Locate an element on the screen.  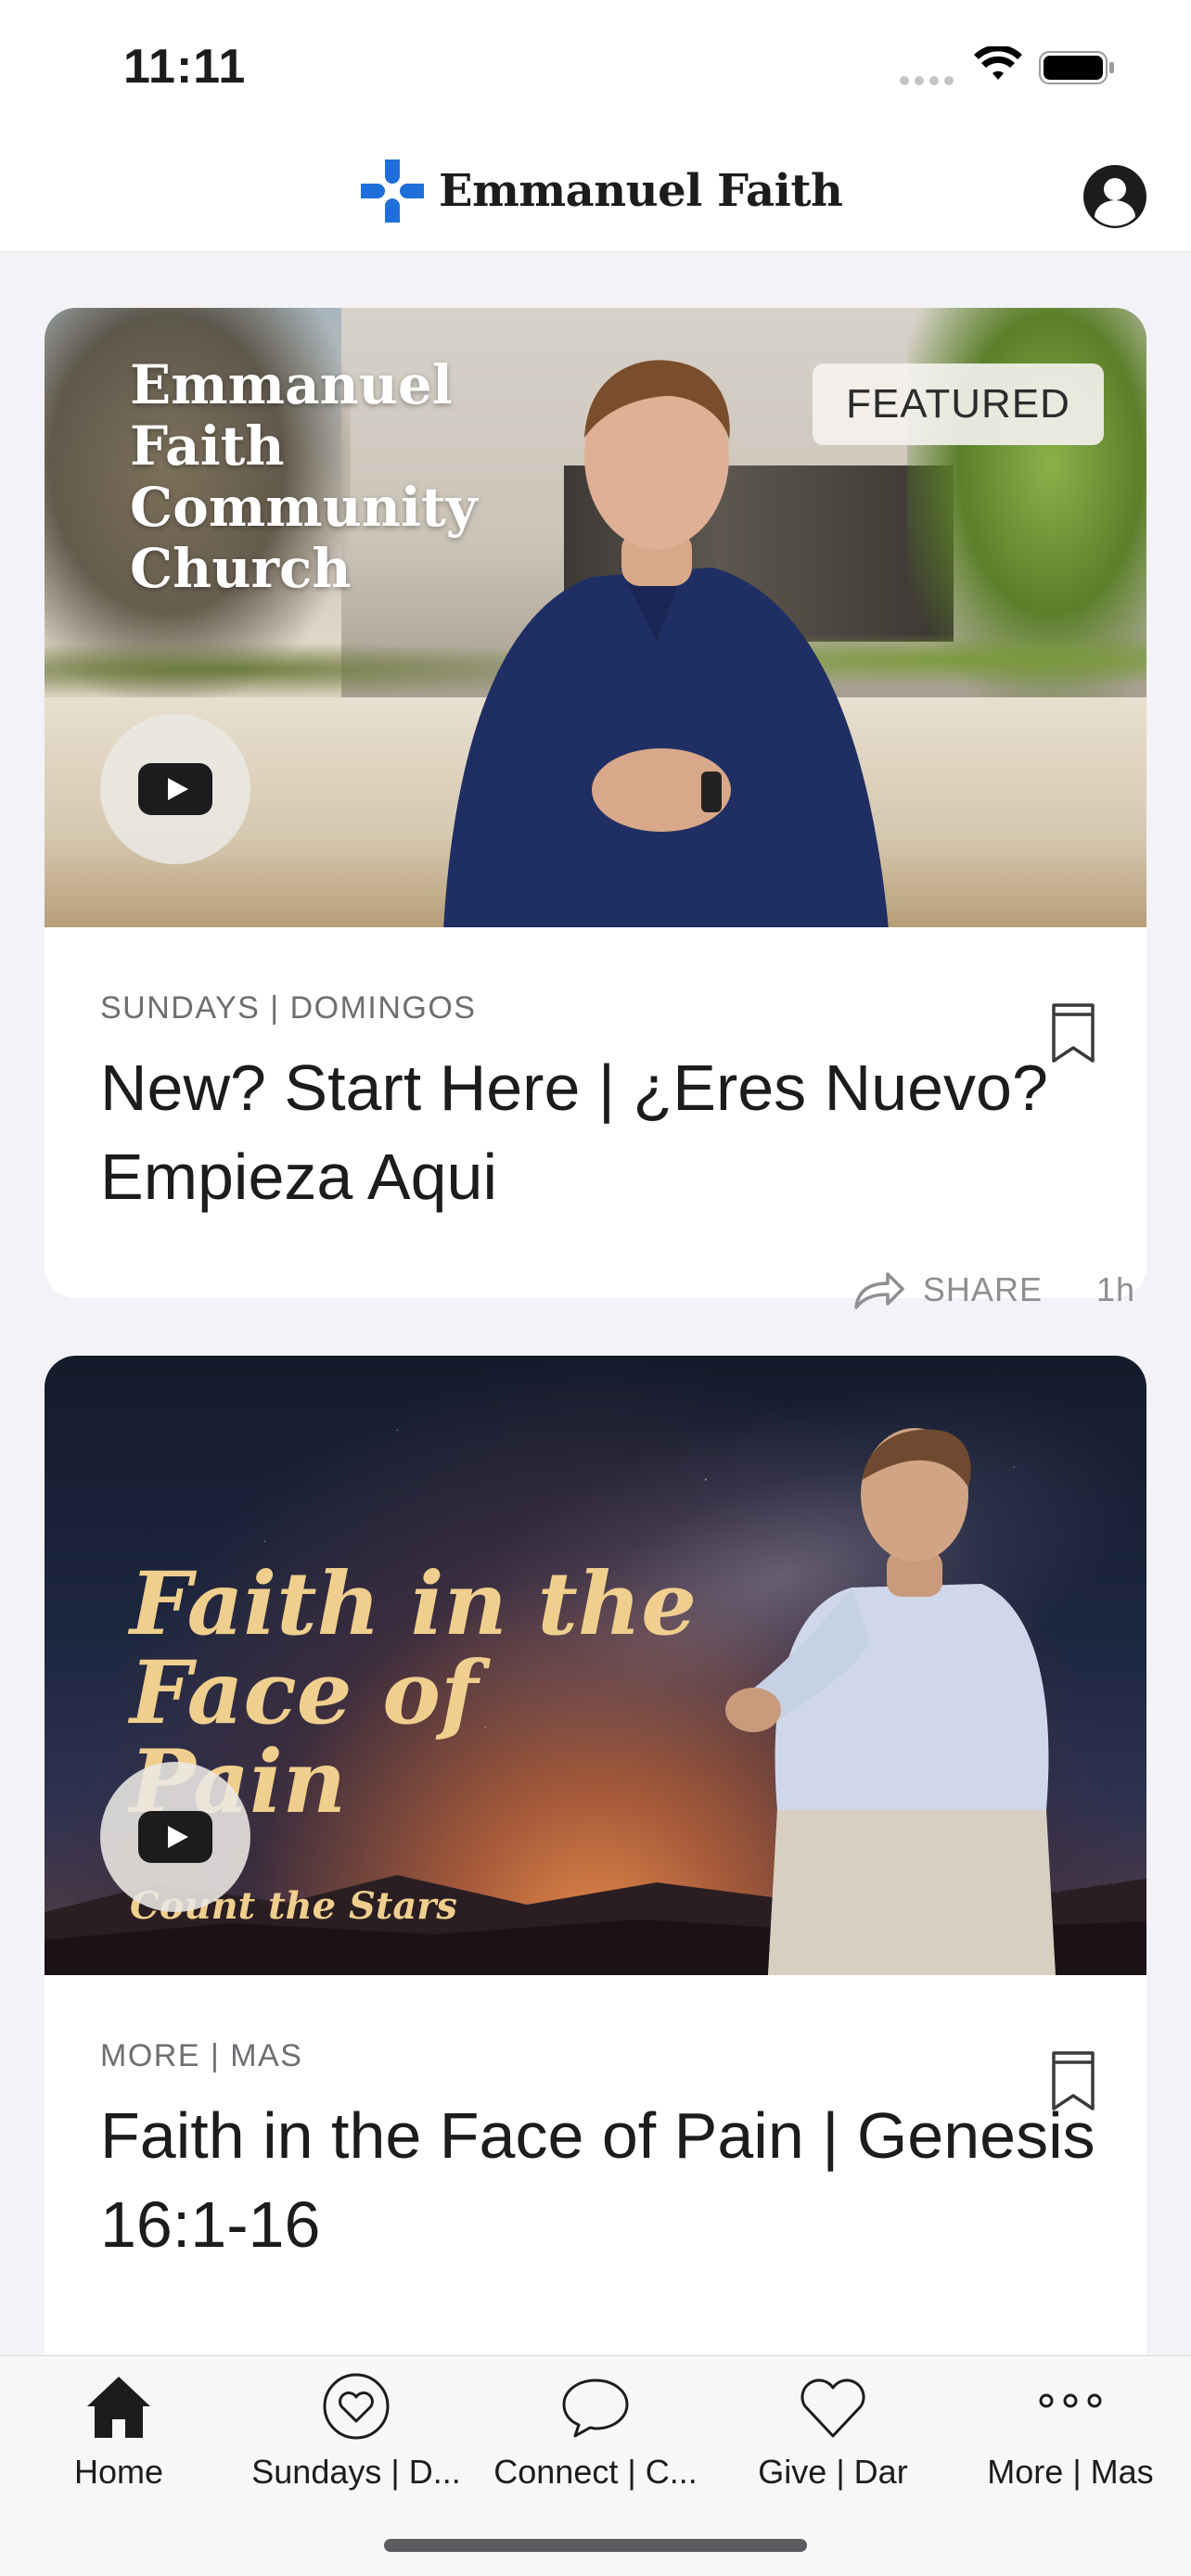
profile-avatar-icon is located at coordinates (1115, 196).